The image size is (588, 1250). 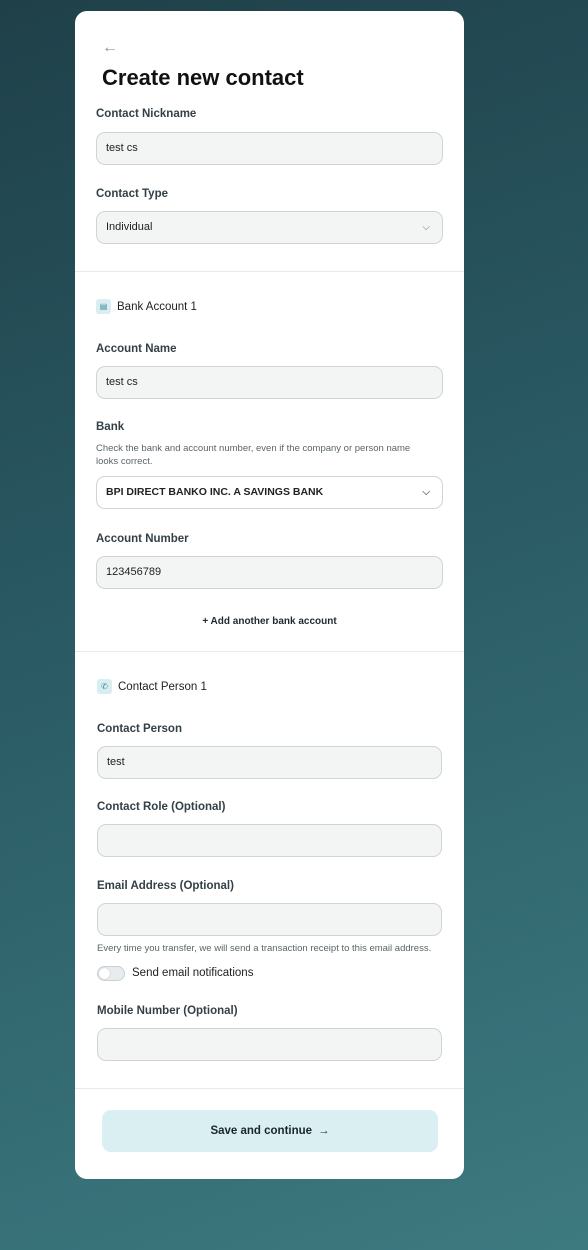 I want to click on page-title: Create new contact, so click(x=203, y=77).